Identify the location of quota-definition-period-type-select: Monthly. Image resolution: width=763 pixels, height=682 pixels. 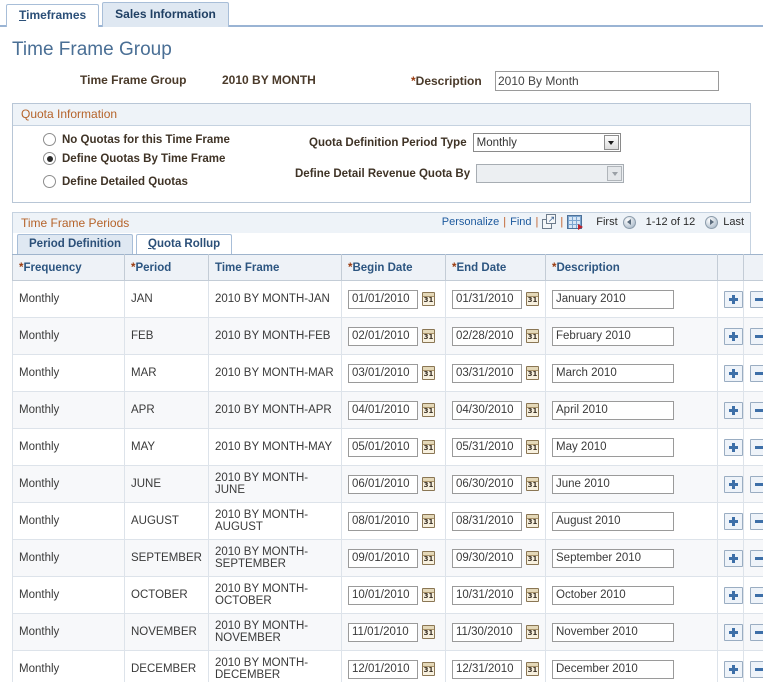
(546, 142).